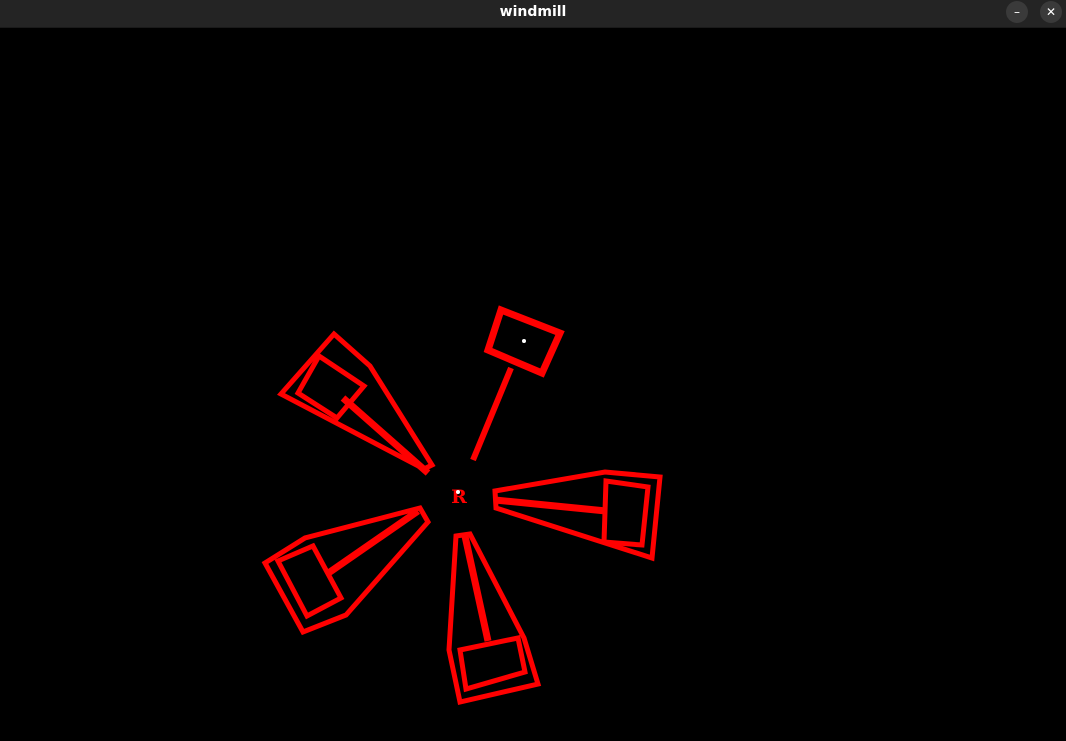 The width and height of the screenshot is (1066, 741). I want to click on blade-upper-left, so click(356, 403).